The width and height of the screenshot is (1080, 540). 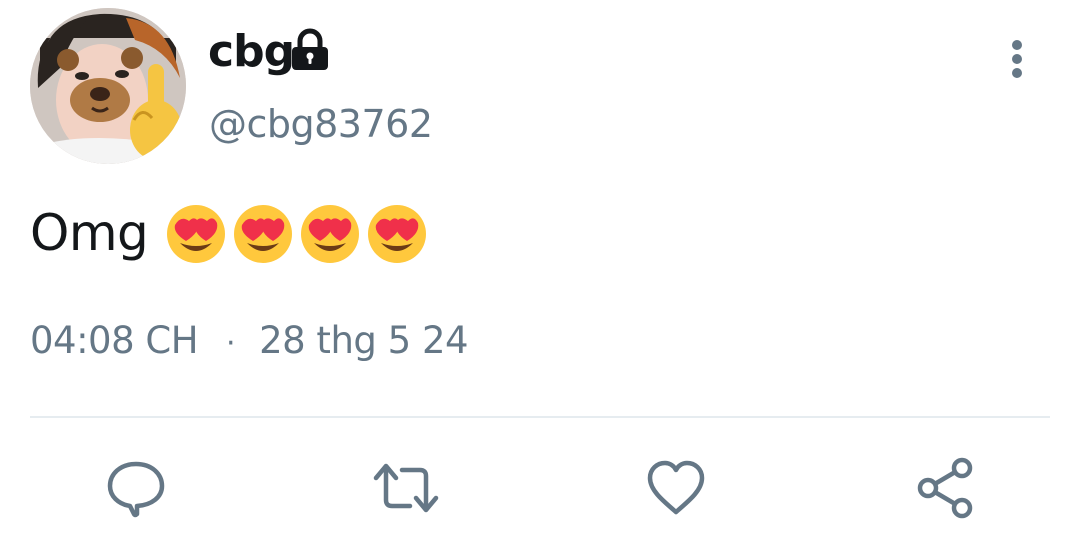 I want to click on vertical-ellipsis-icon, so click(x=1017, y=60).